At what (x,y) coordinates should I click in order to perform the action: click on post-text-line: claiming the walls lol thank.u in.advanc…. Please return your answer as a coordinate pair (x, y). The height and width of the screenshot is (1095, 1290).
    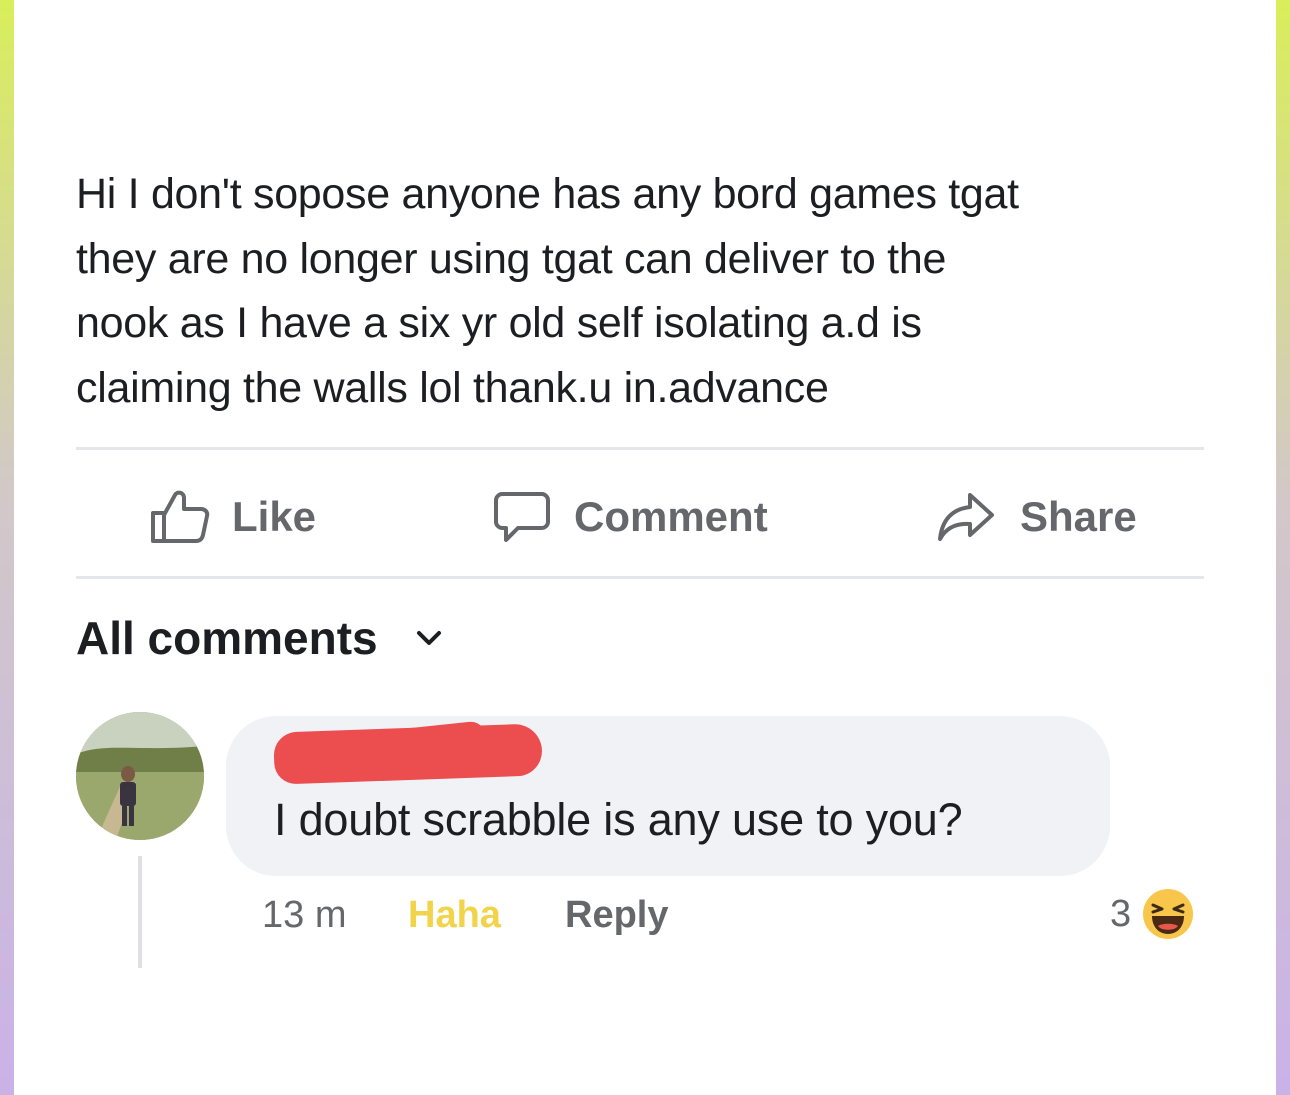
    Looking at the image, I should click on (452, 387).